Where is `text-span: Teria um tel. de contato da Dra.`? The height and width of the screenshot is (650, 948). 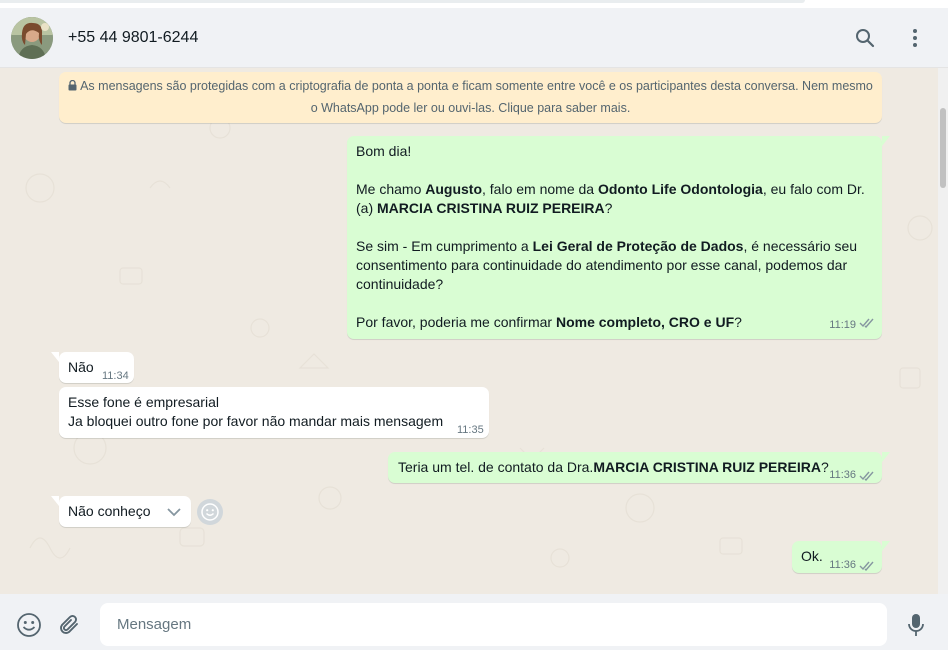
text-span: Teria um tel. de contato da Dra. is located at coordinates (496, 467).